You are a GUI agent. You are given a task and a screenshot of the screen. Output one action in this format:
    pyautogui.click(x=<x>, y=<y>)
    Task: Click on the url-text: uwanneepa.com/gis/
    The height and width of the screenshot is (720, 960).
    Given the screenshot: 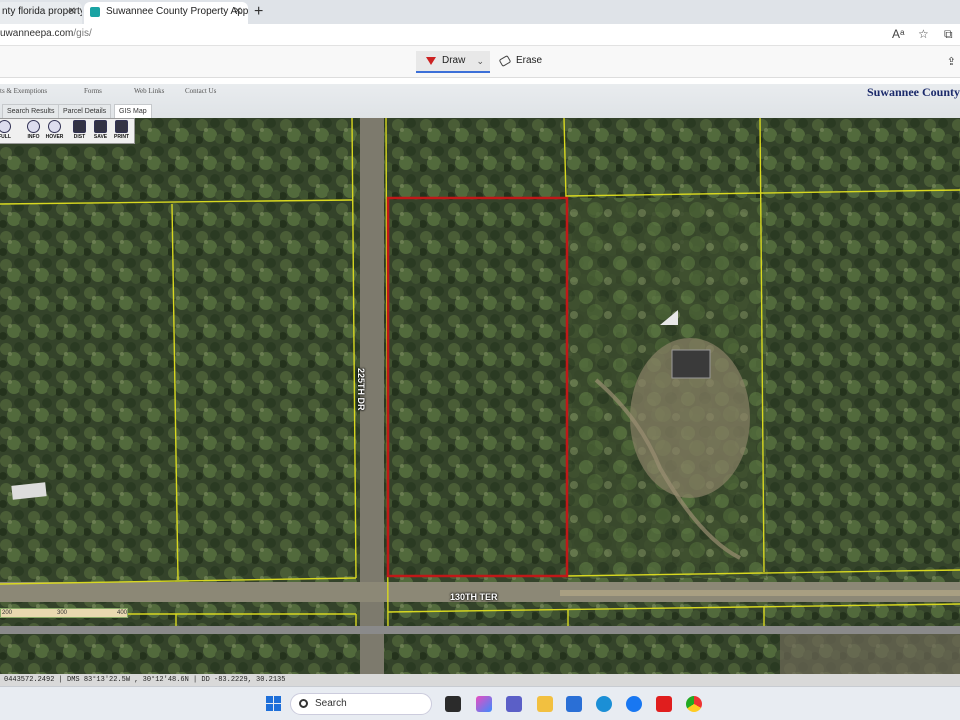 What is the action you would take?
    pyautogui.click(x=46, y=33)
    